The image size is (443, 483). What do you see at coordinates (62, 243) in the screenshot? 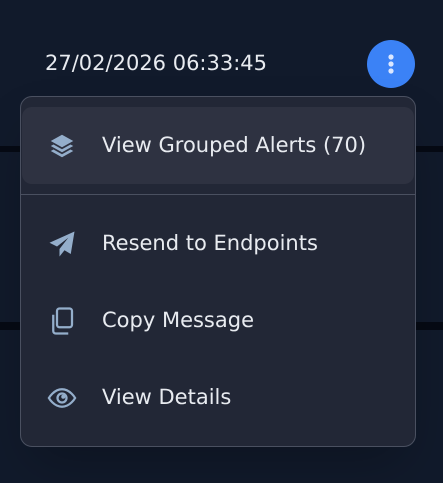
I see `paper-plane-icon` at bounding box center [62, 243].